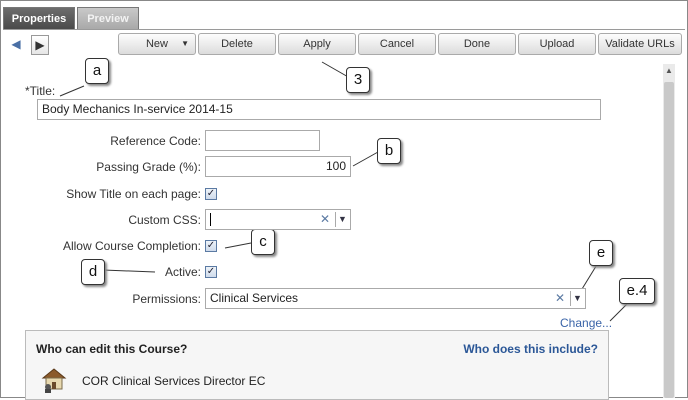  Describe the element at coordinates (254, 298) in the screenshot. I see `permissions-value: Clinical Services` at that location.